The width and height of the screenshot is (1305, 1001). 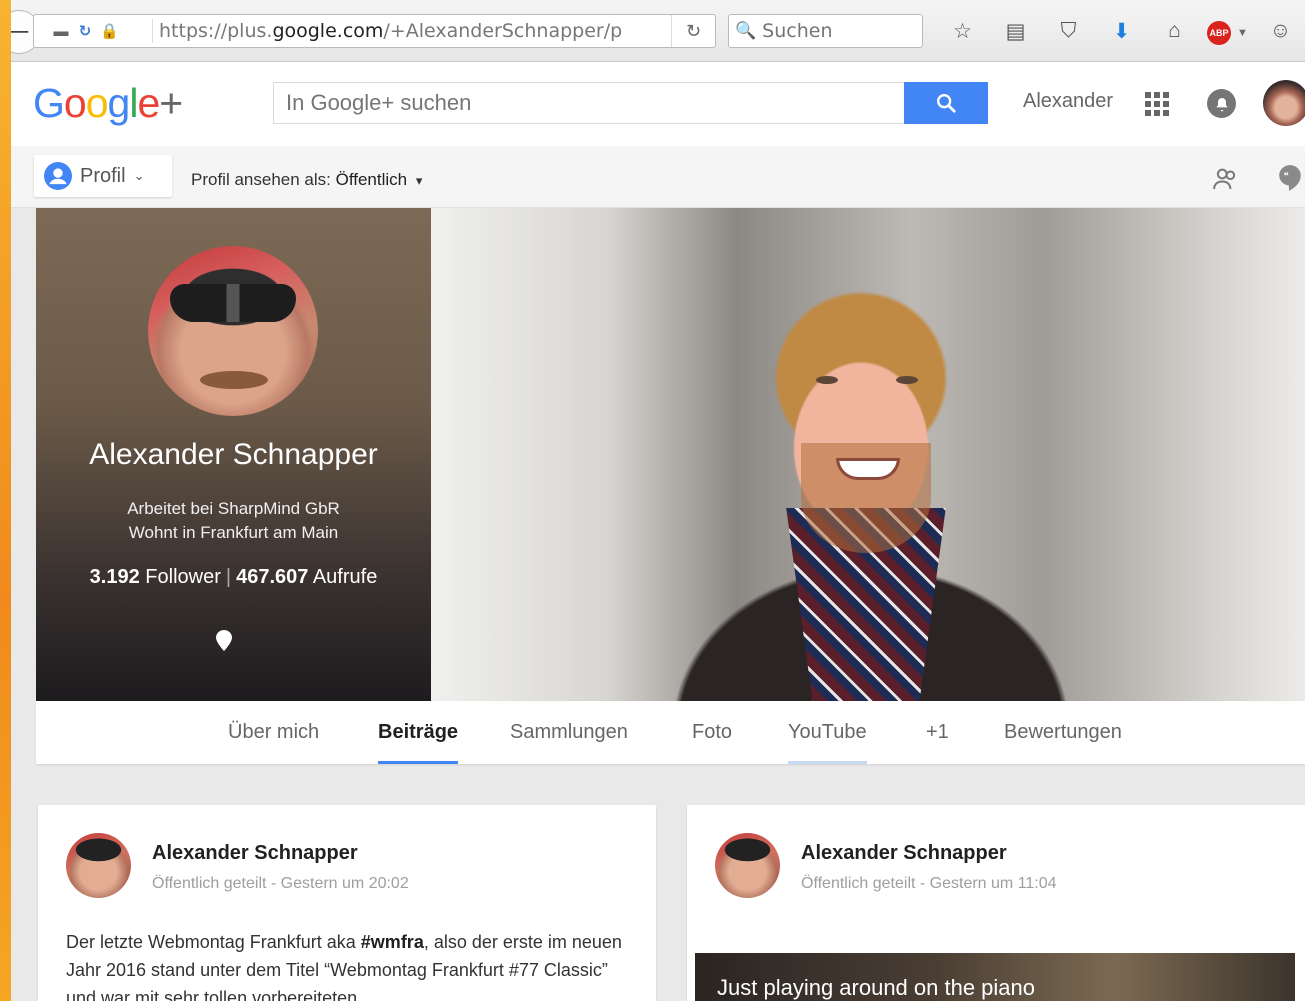 I want to click on hangouts-icon: ❝, so click(x=1290, y=181).